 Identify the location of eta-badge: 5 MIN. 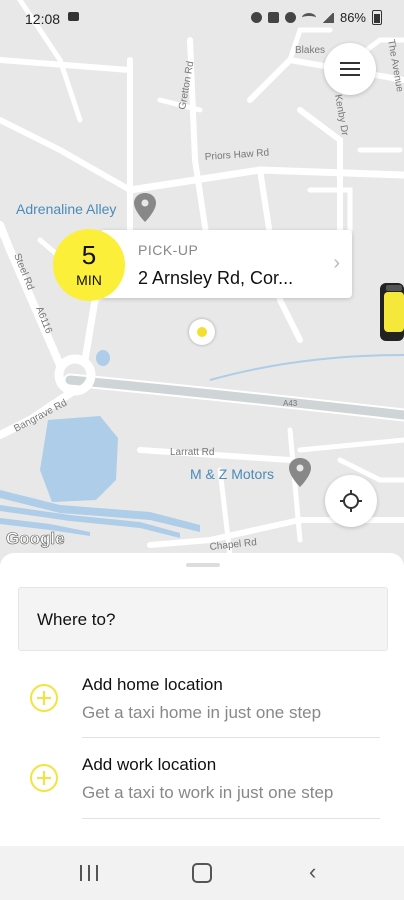
(89, 265).